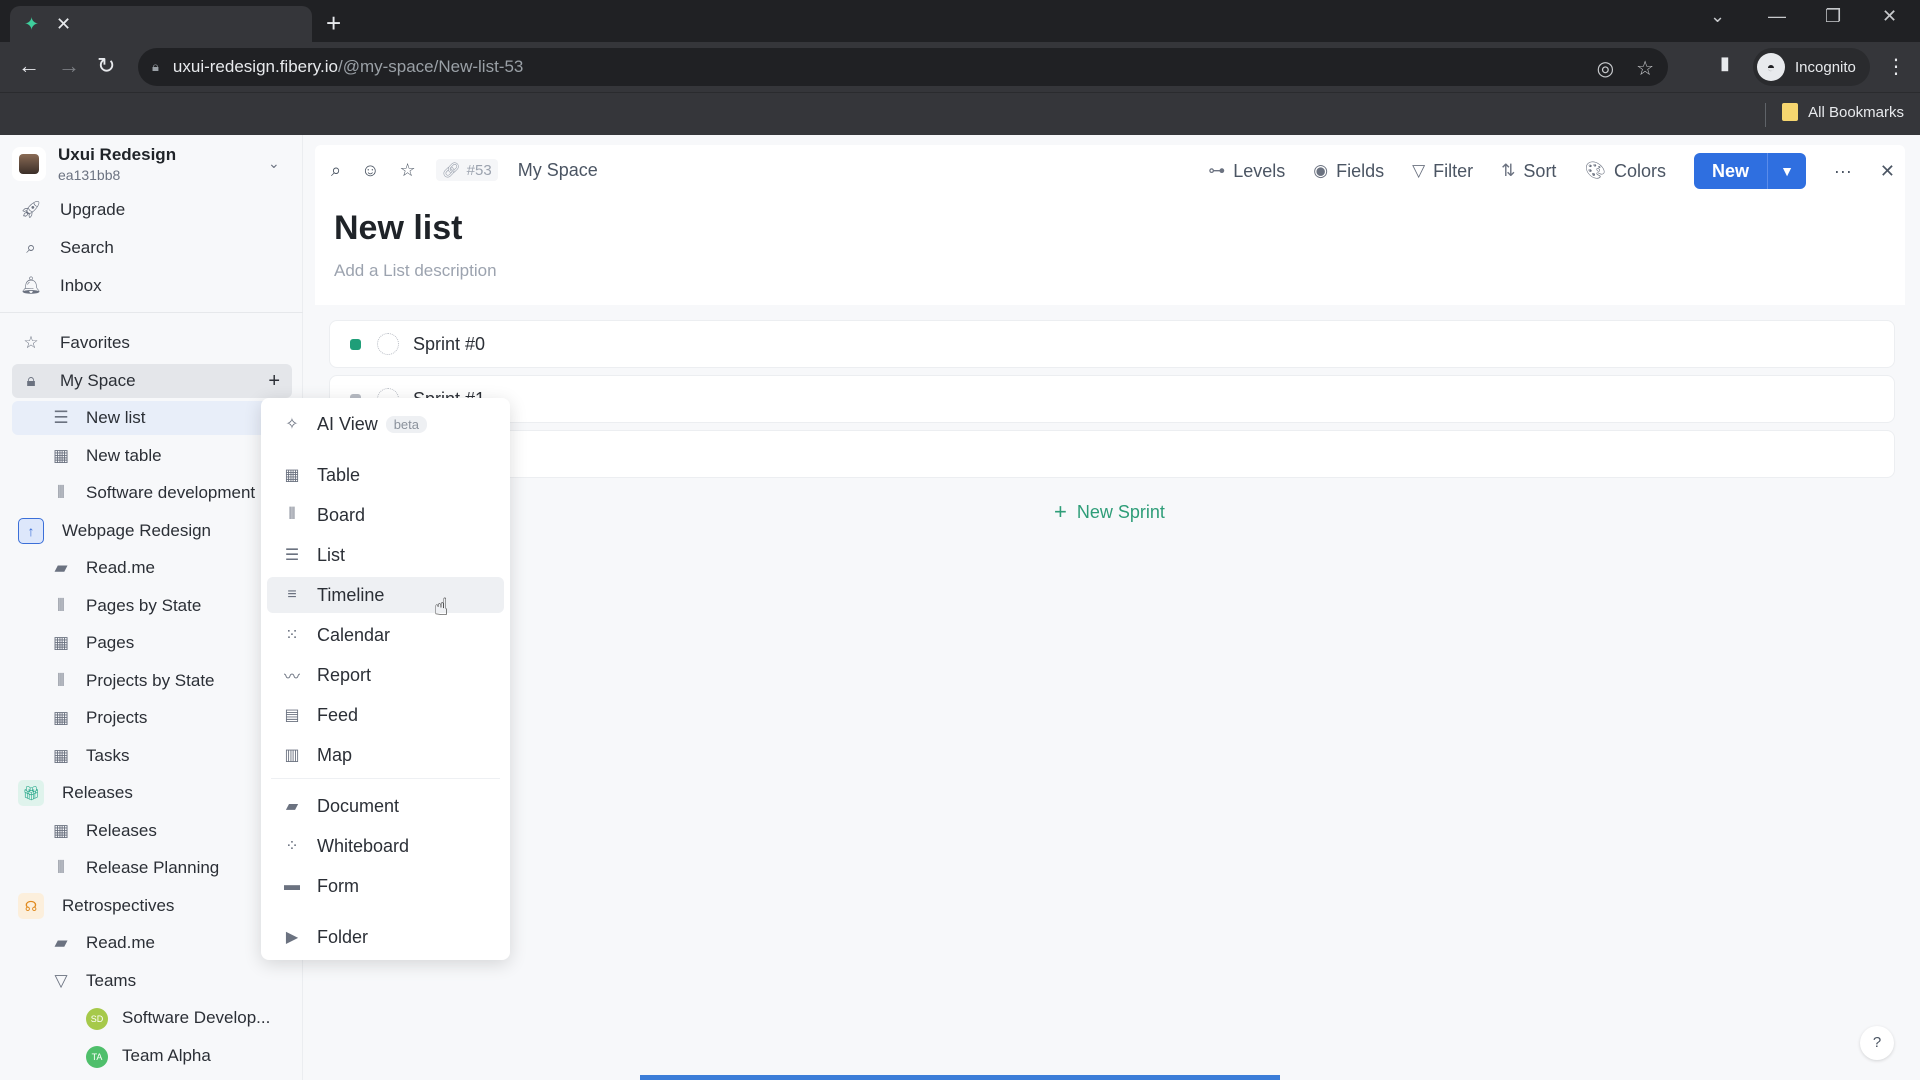 The height and width of the screenshot is (1080, 1920). I want to click on menu-item-timeline: ≡ Timeline, so click(385, 595).